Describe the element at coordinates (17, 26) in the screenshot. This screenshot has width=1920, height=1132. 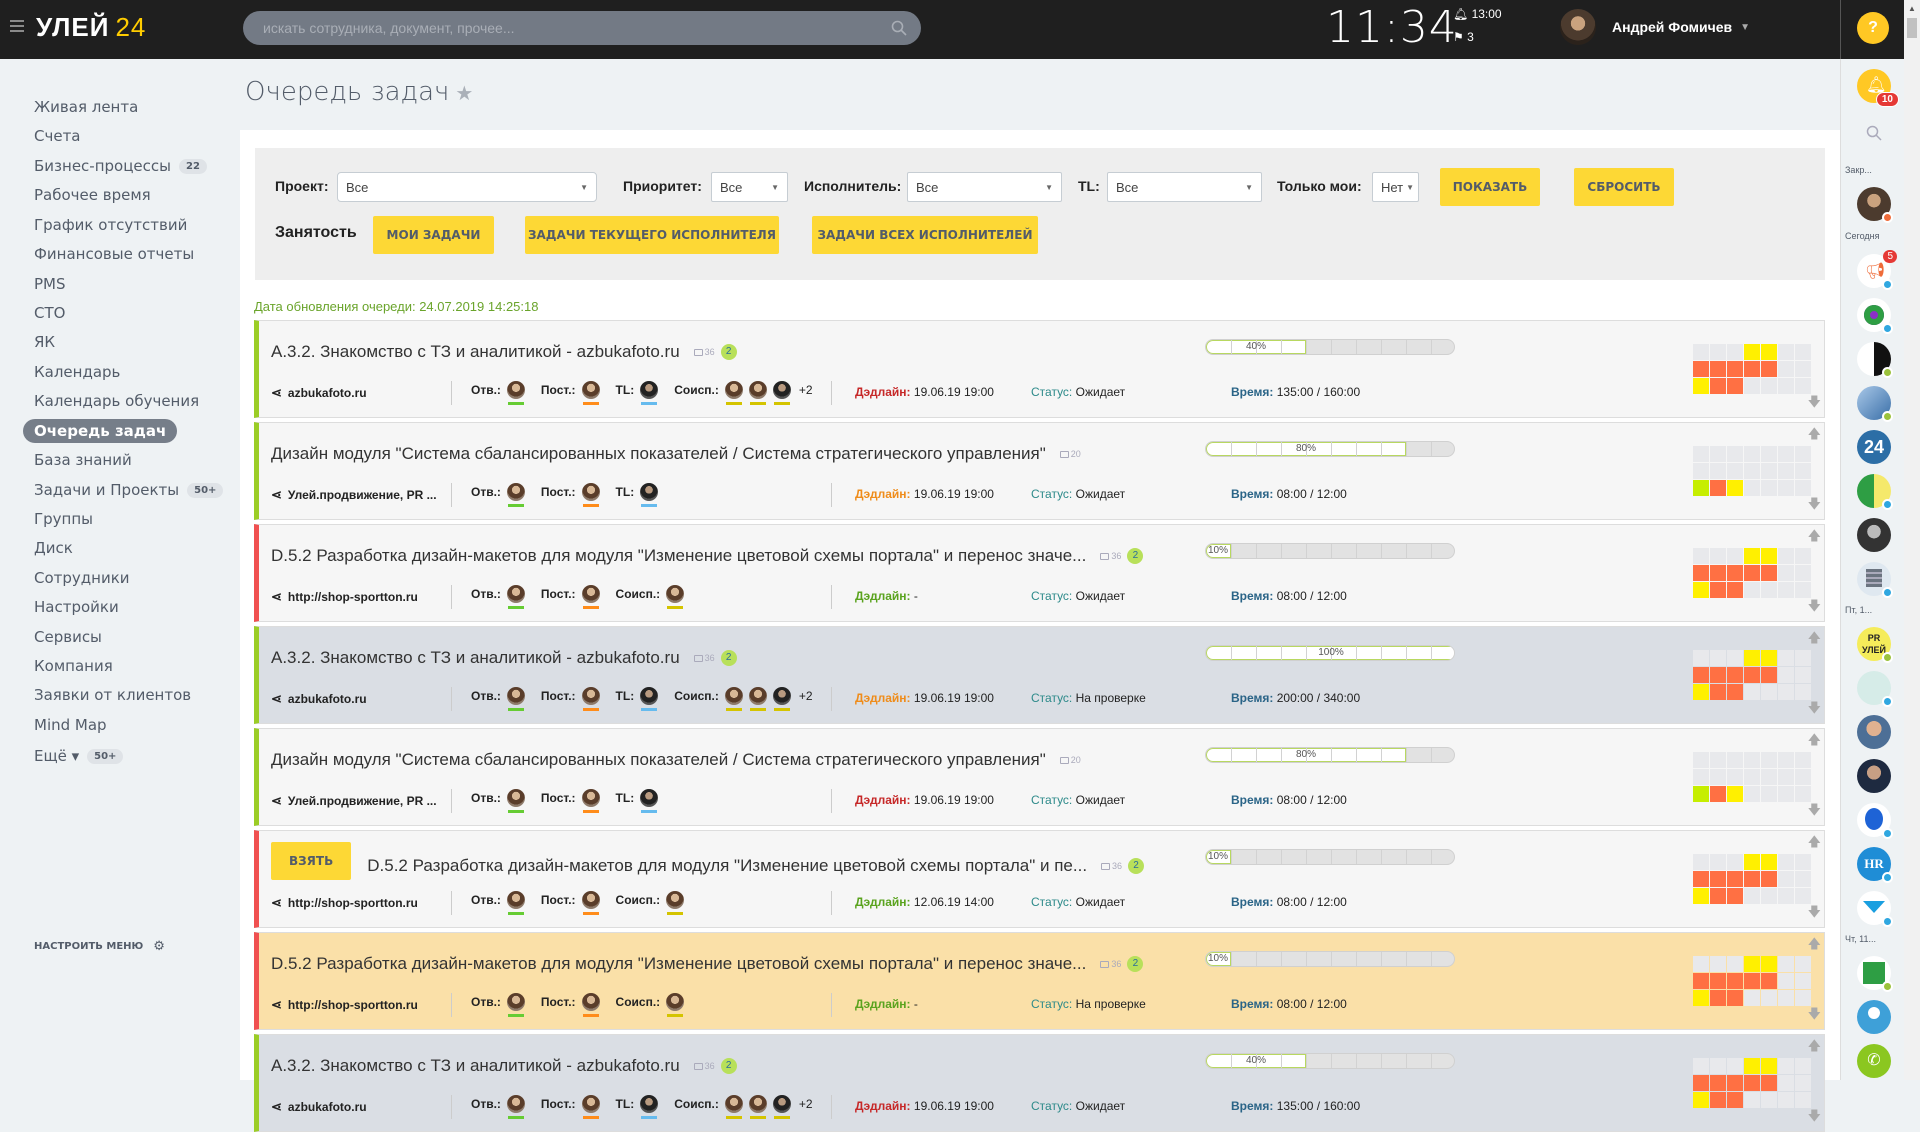
I see `menu-burger-icon` at that location.